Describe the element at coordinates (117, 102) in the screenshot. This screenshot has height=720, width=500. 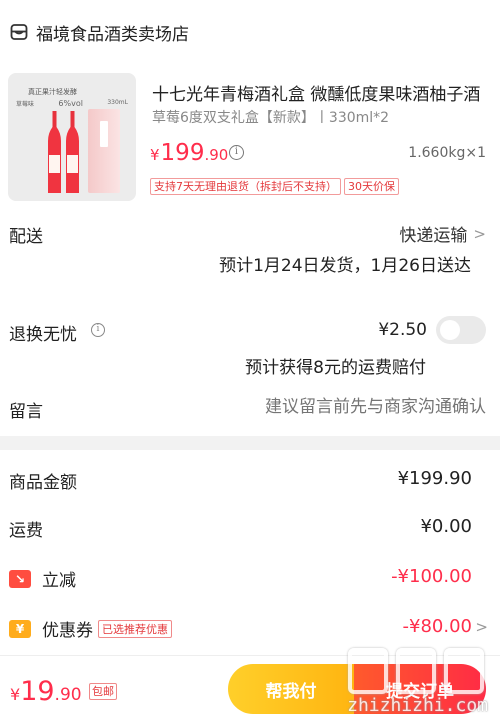
I see `image-label-volume: 330mL` at that location.